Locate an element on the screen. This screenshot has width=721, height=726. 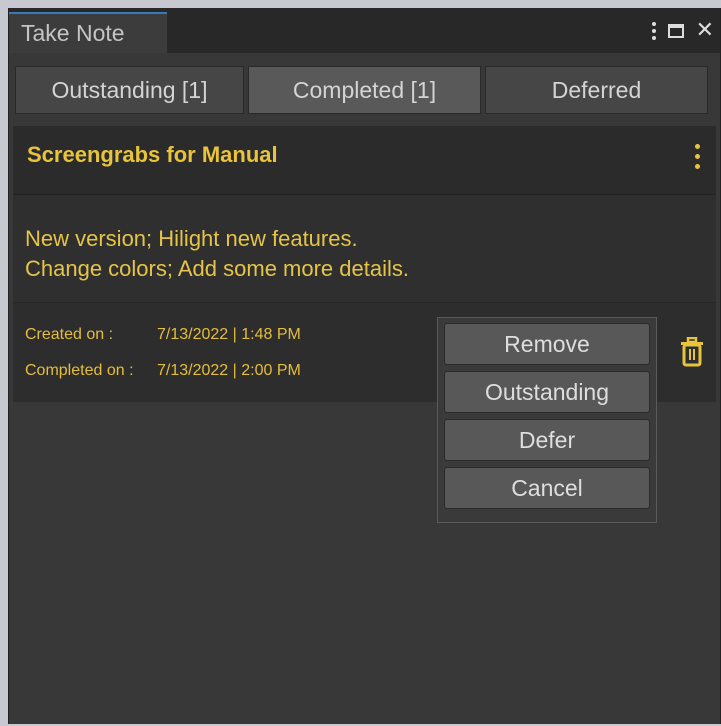
tab-outstanding: Outstanding [1] is located at coordinates (129, 90).